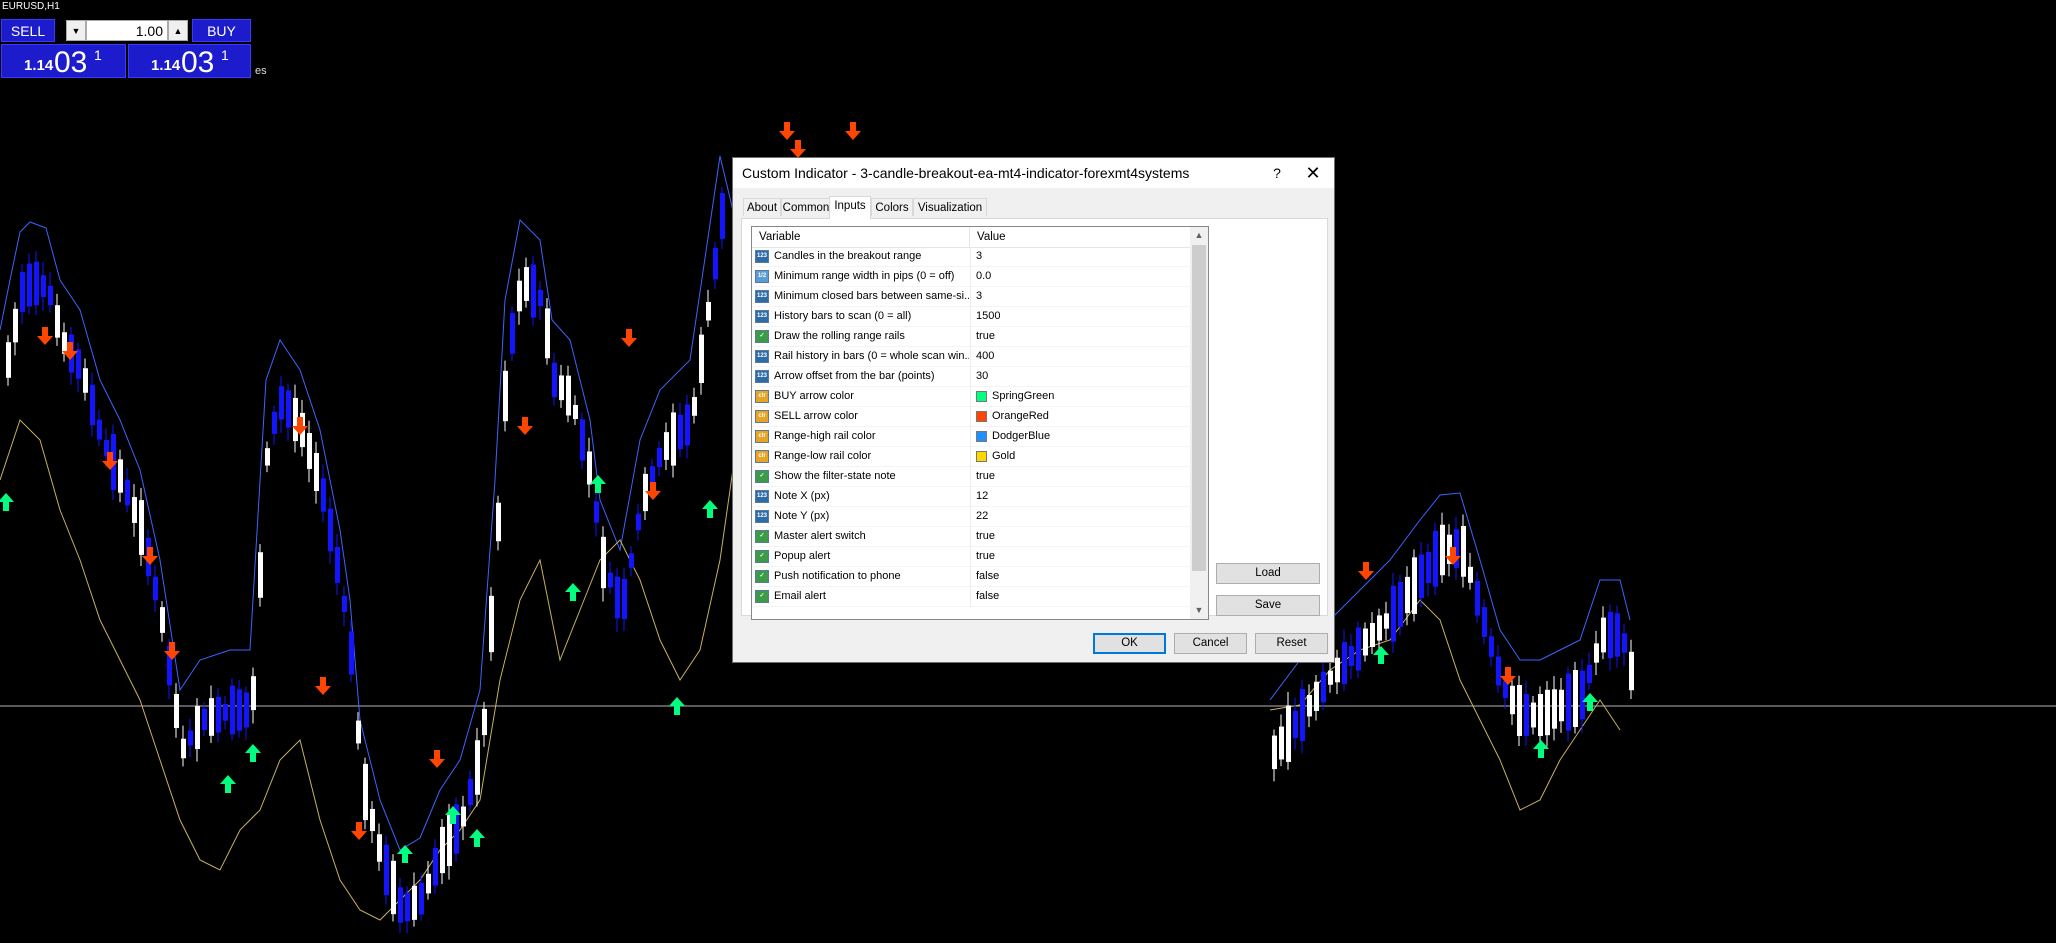  I want to click on column-divider, so click(970, 437).